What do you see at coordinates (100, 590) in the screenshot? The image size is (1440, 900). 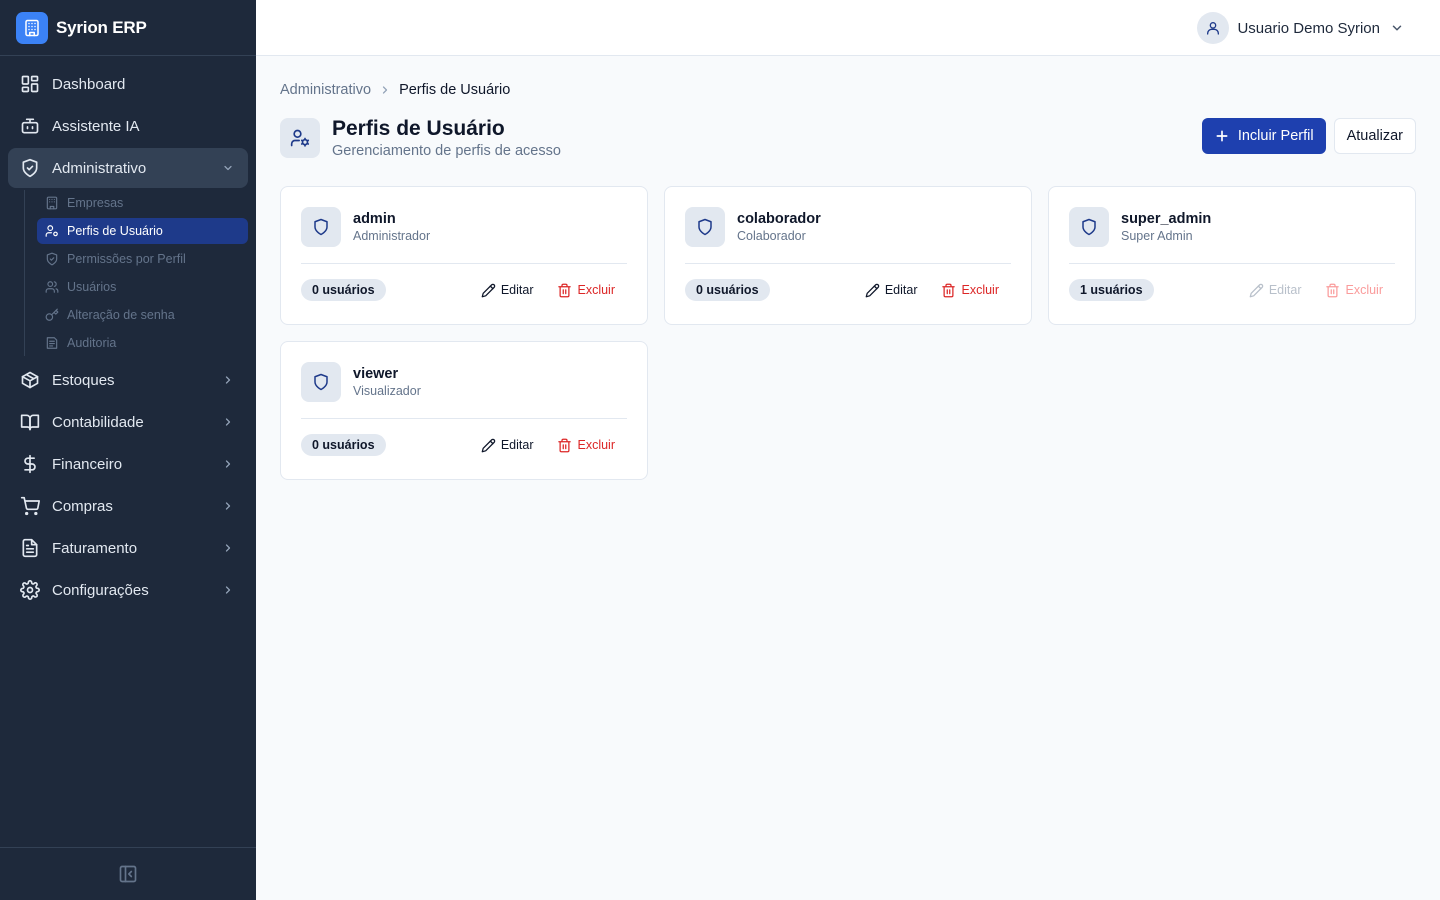 I see `sidebar-item-label: Configurações` at bounding box center [100, 590].